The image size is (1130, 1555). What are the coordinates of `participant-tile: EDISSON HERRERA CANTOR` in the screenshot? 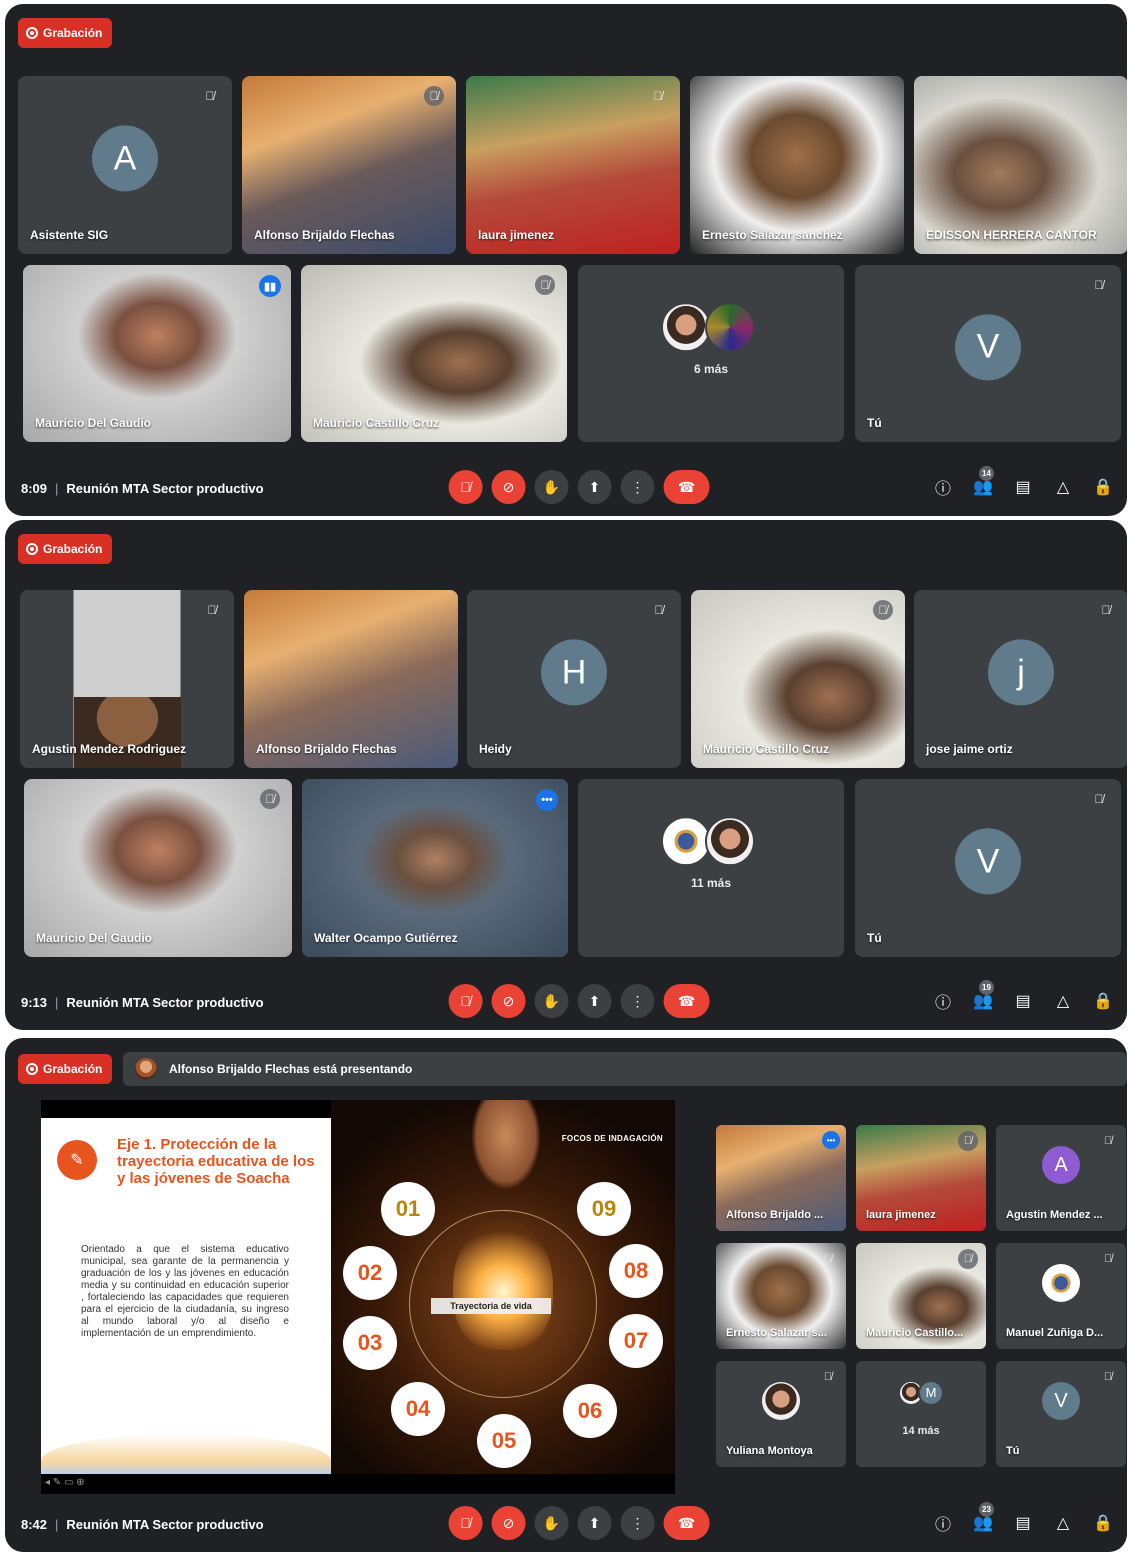 It's located at (1020, 165).